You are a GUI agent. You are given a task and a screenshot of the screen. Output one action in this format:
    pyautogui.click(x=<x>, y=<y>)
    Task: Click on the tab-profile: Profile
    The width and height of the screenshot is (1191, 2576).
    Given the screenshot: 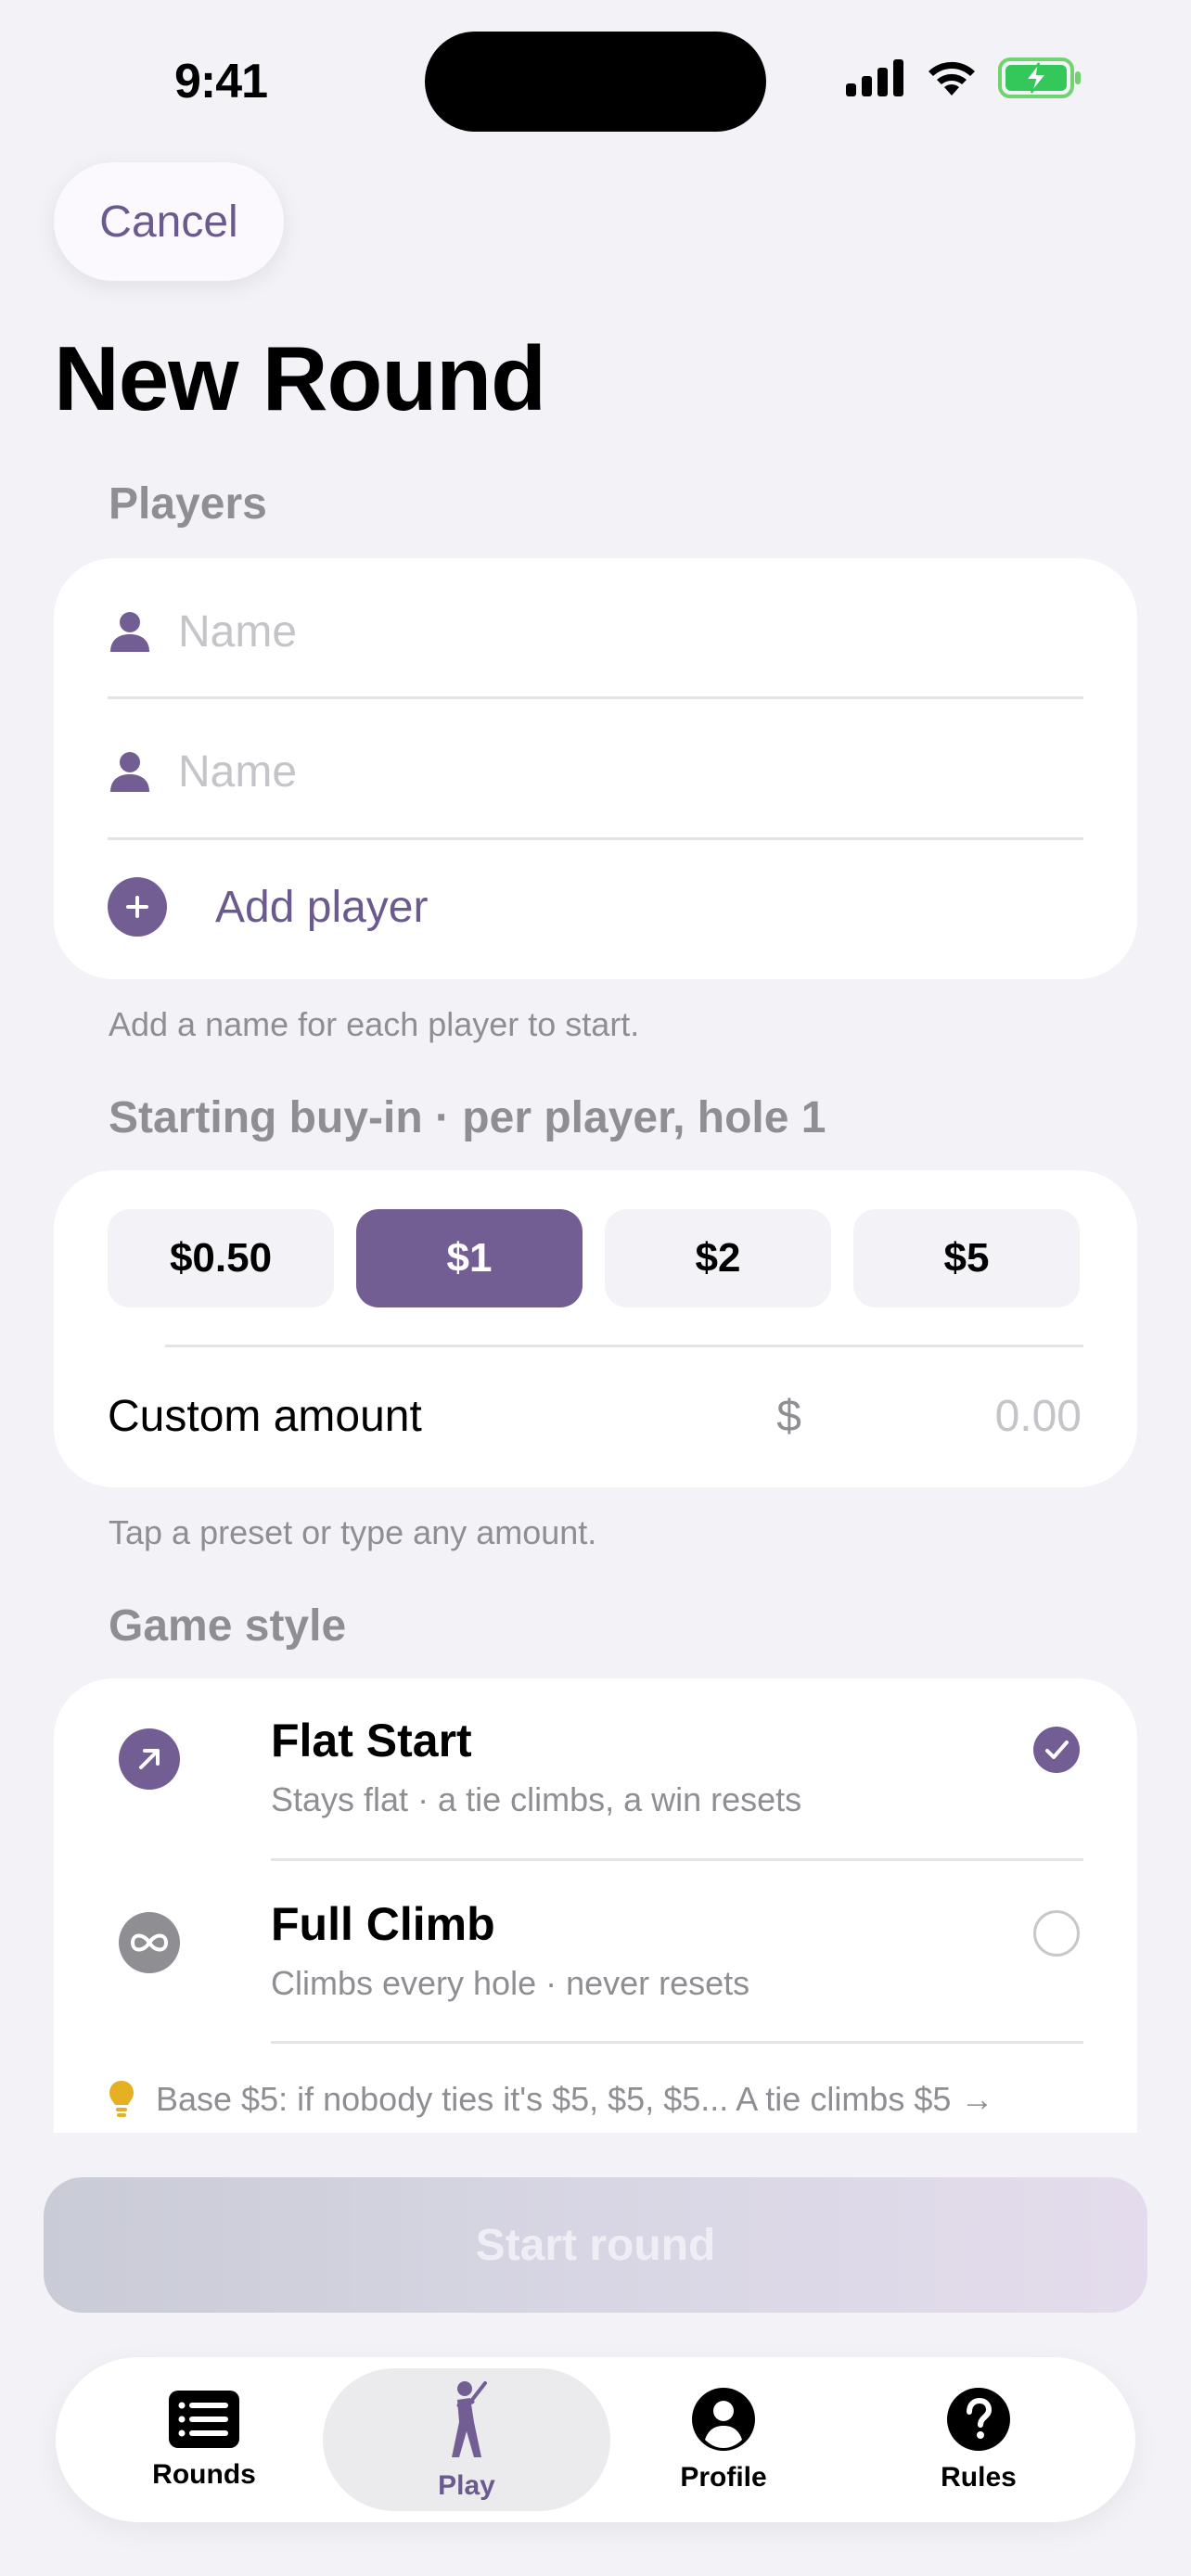 What is the action you would take?
    pyautogui.click(x=723, y=2439)
    